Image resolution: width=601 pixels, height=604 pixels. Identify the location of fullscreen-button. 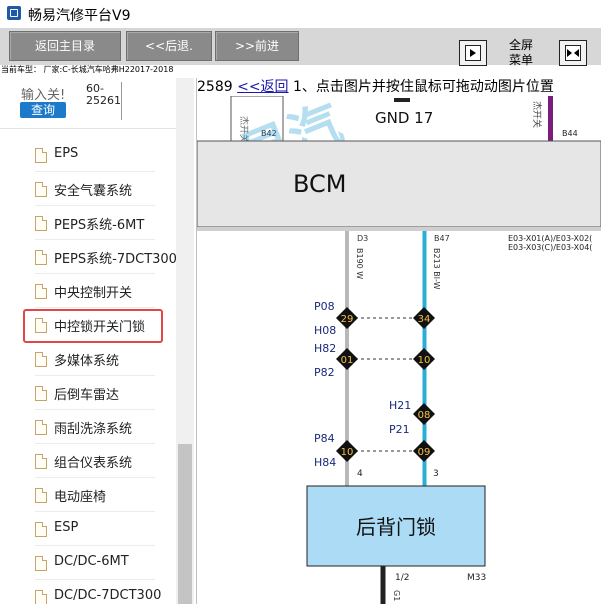
(573, 53).